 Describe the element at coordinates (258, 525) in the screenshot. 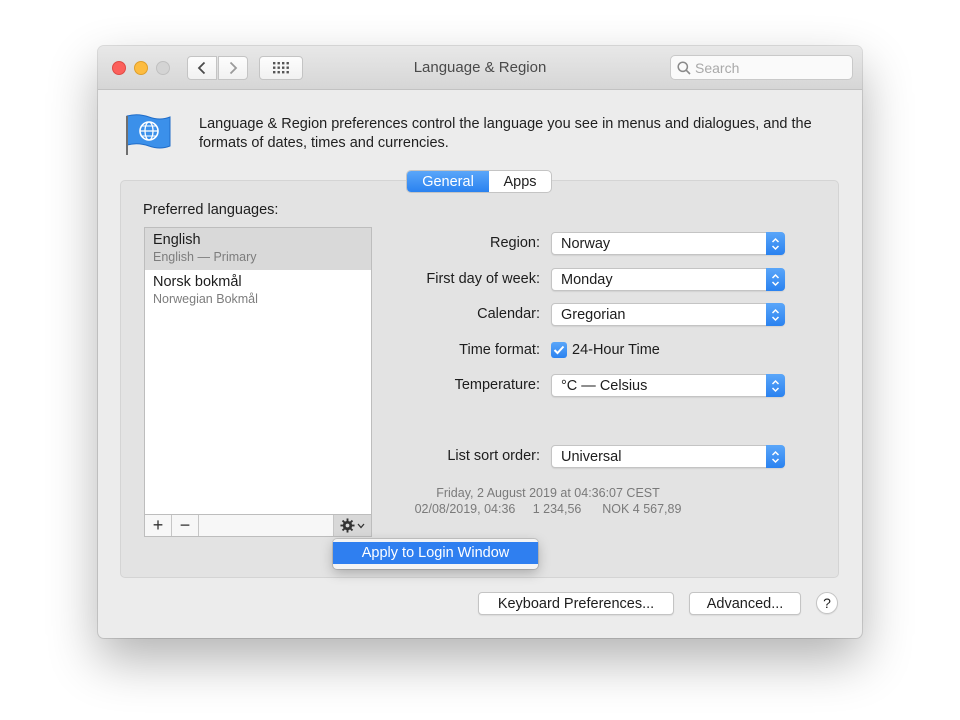

I see `language-list-toolbar: + −` at that location.